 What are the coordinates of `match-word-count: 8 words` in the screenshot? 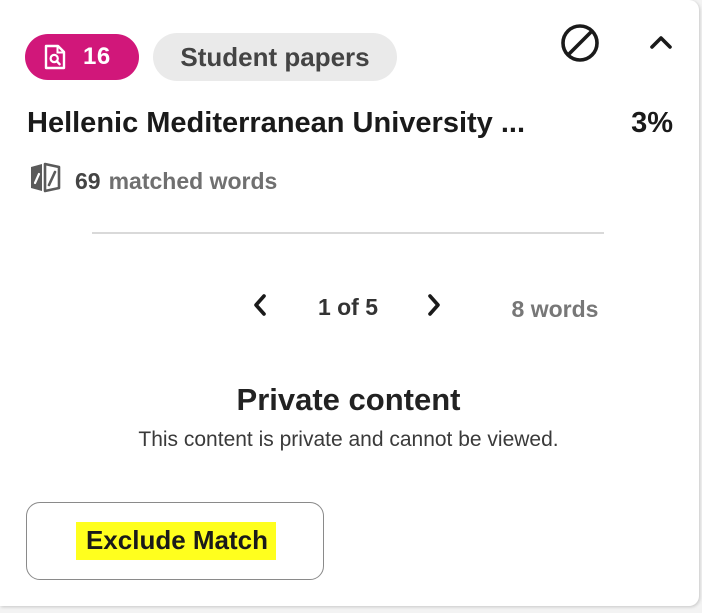 It's located at (555, 308).